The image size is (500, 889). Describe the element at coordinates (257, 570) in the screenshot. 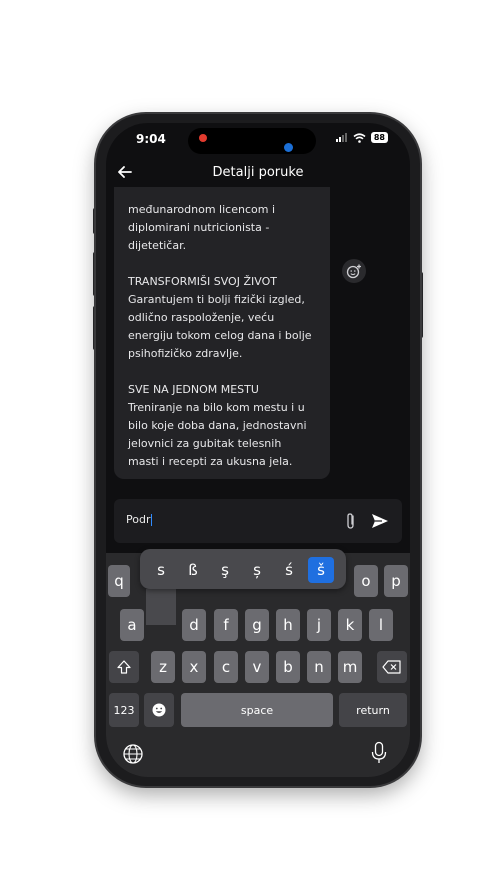

I see `accent-option: ș` at that location.